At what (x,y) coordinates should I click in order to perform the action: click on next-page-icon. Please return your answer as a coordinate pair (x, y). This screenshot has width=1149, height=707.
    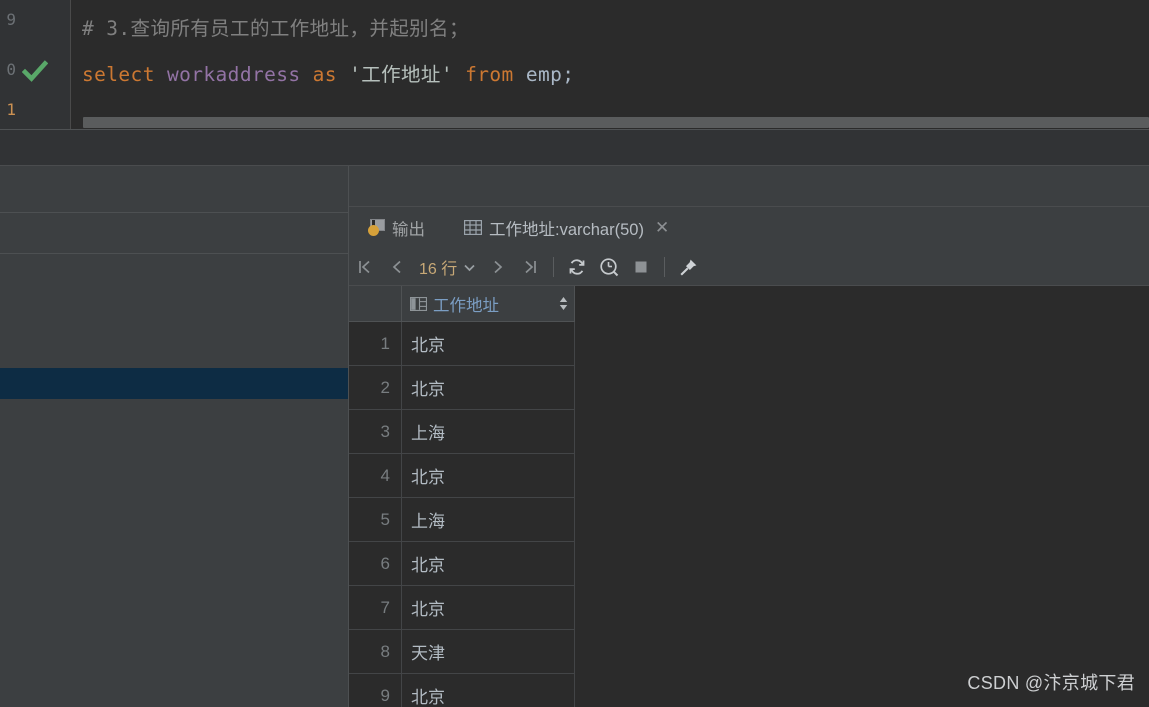
    Looking at the image, I should click on (498, 267).